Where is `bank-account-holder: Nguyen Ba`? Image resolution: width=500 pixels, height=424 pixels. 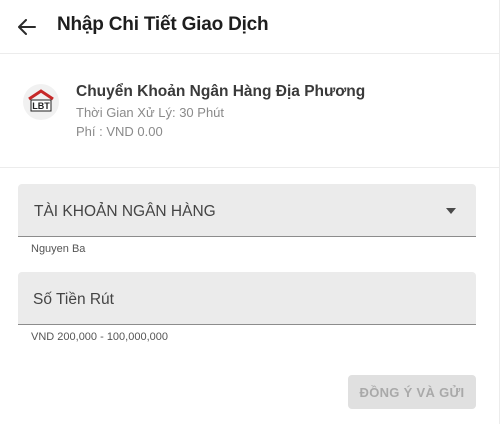
bank-account-holder: Nguyen Ba is located at coordinates (58, 249).